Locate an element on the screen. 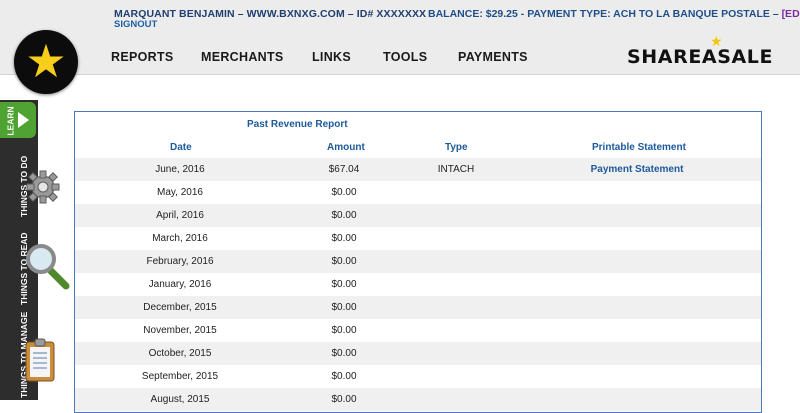 This screenshot has width=800, height=413. column-header-amount: Amount is located at coordinates (346, 147).